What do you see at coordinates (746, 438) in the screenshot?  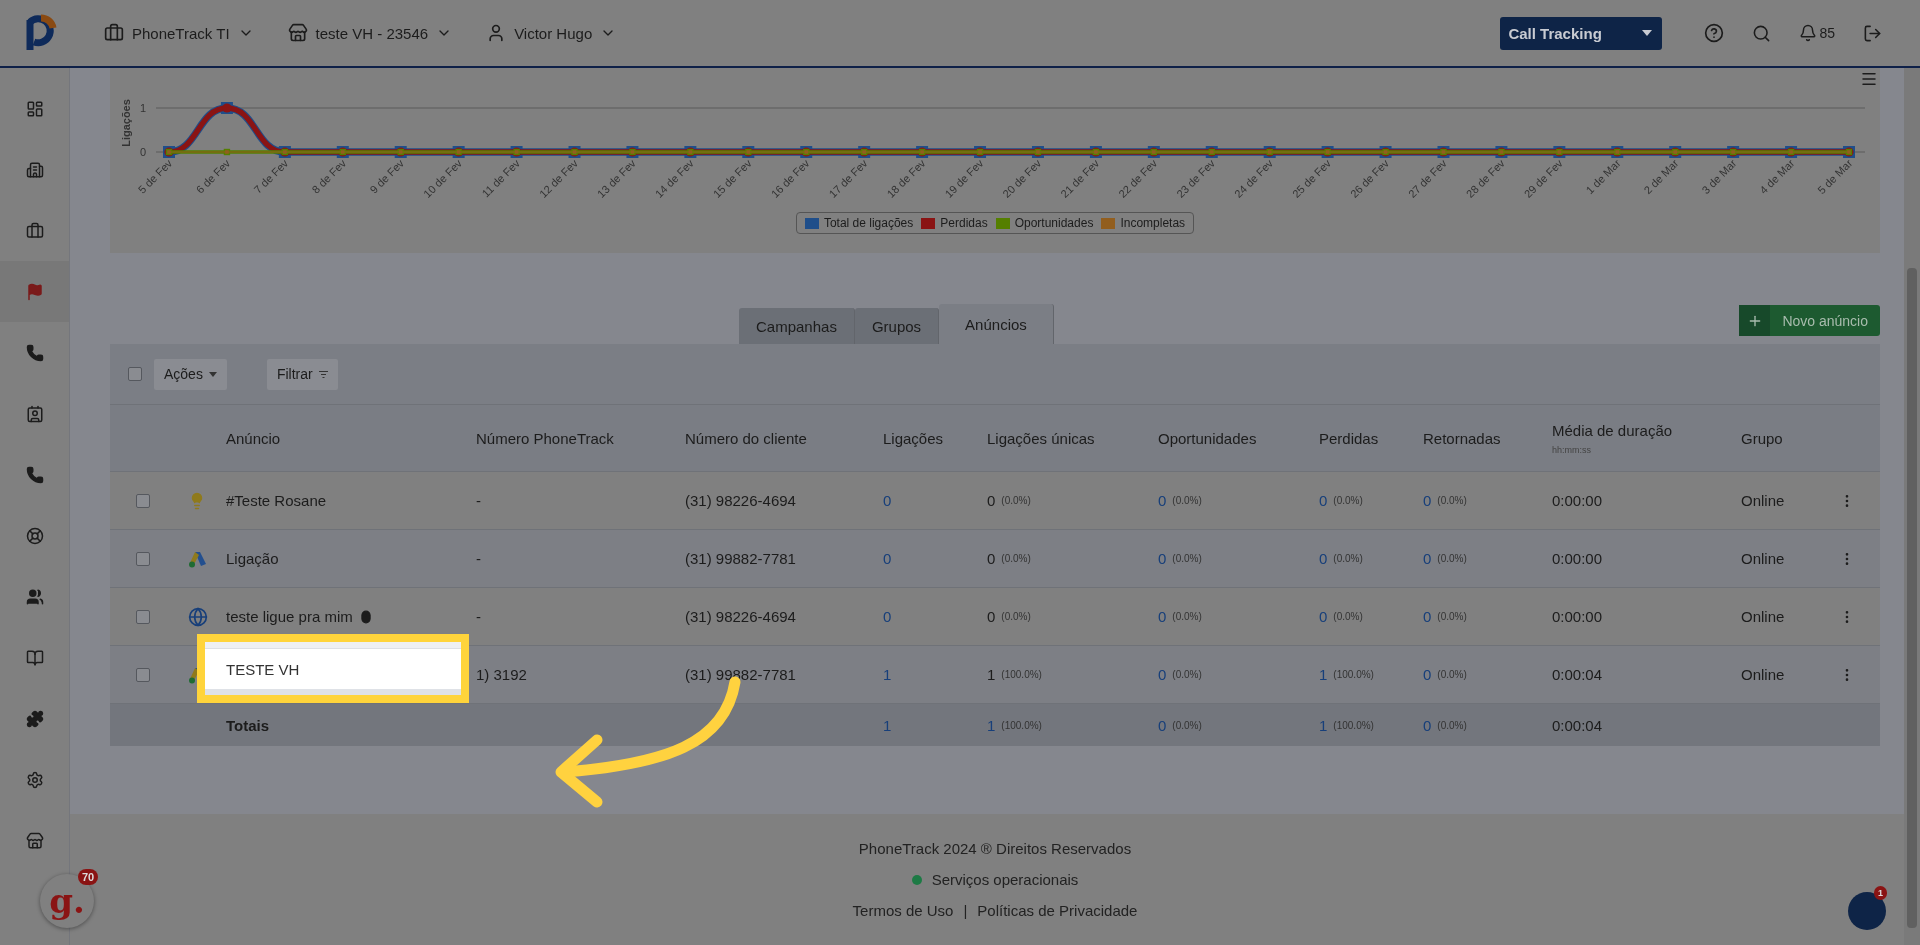 I see `column-header: Número do cliente` at bounding box center [746, 438].